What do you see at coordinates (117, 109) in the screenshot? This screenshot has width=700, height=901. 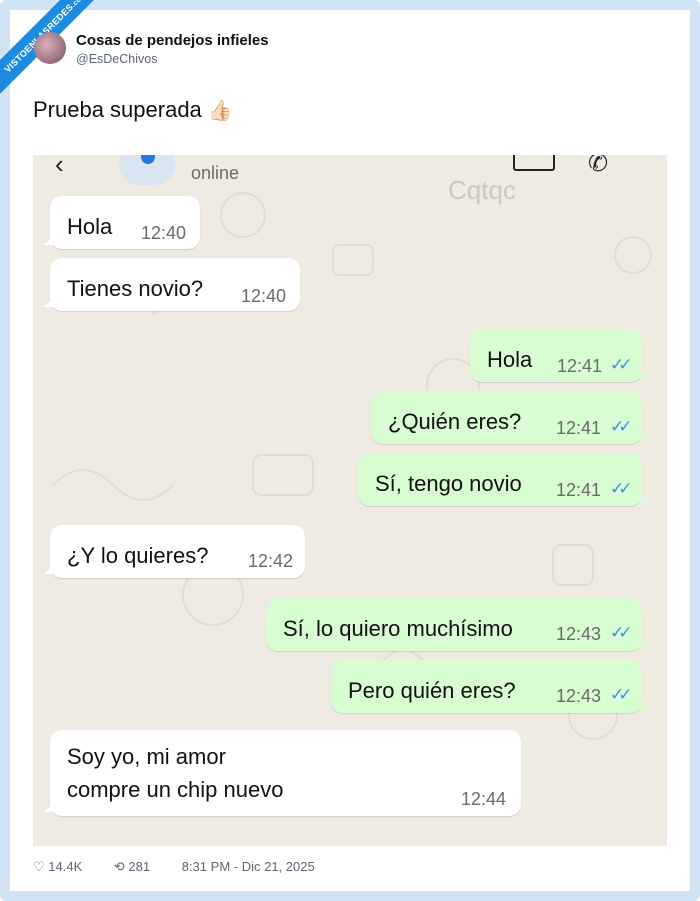 I see `post-text-body: Prueba superada` at bounding box center [117, 109].